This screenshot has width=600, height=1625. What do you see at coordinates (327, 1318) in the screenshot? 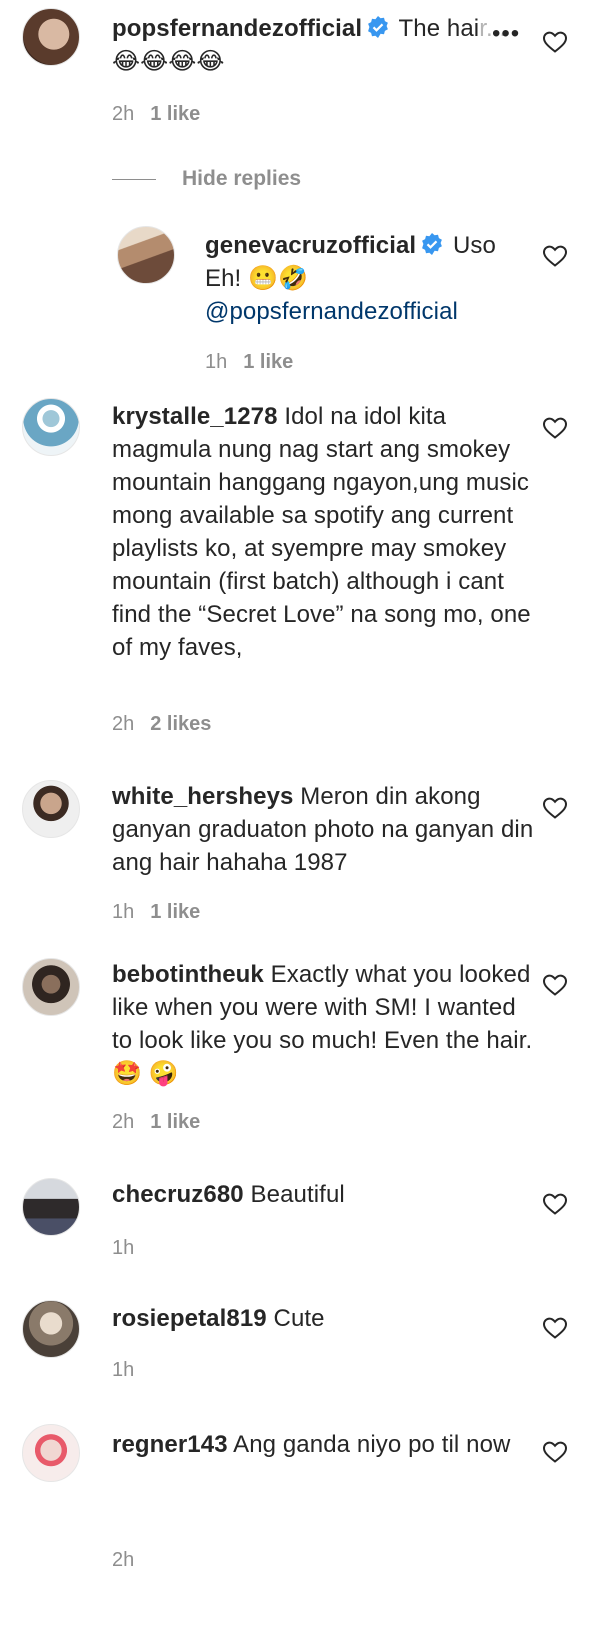
I see `comment-body: rosiepetal819 Cute` at bounding box center [327, 1318].